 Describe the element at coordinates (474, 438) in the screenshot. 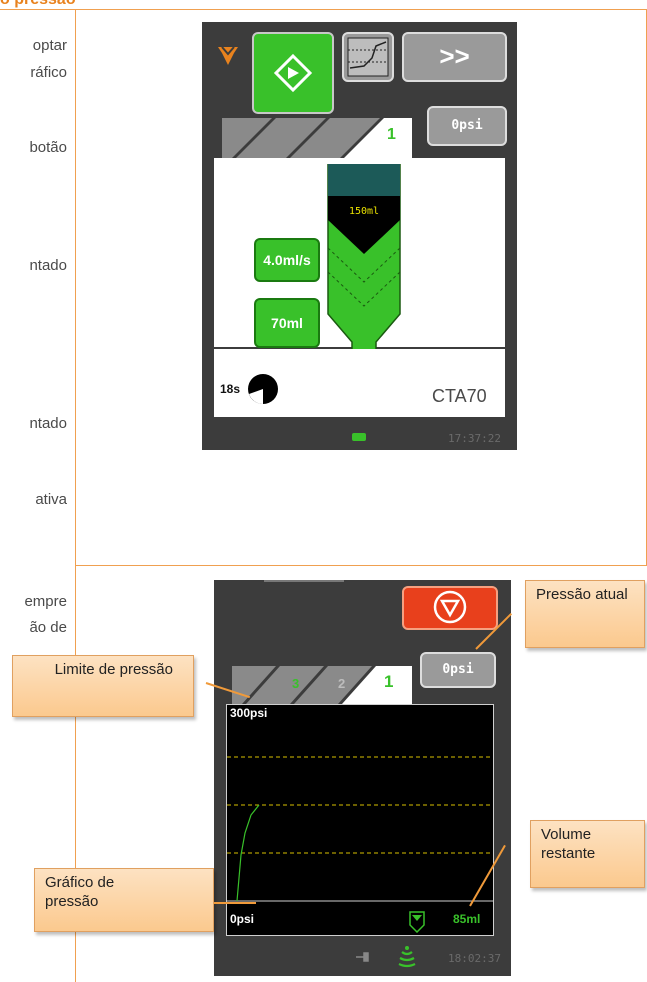

I see `clock: 17:37:22` at that location.